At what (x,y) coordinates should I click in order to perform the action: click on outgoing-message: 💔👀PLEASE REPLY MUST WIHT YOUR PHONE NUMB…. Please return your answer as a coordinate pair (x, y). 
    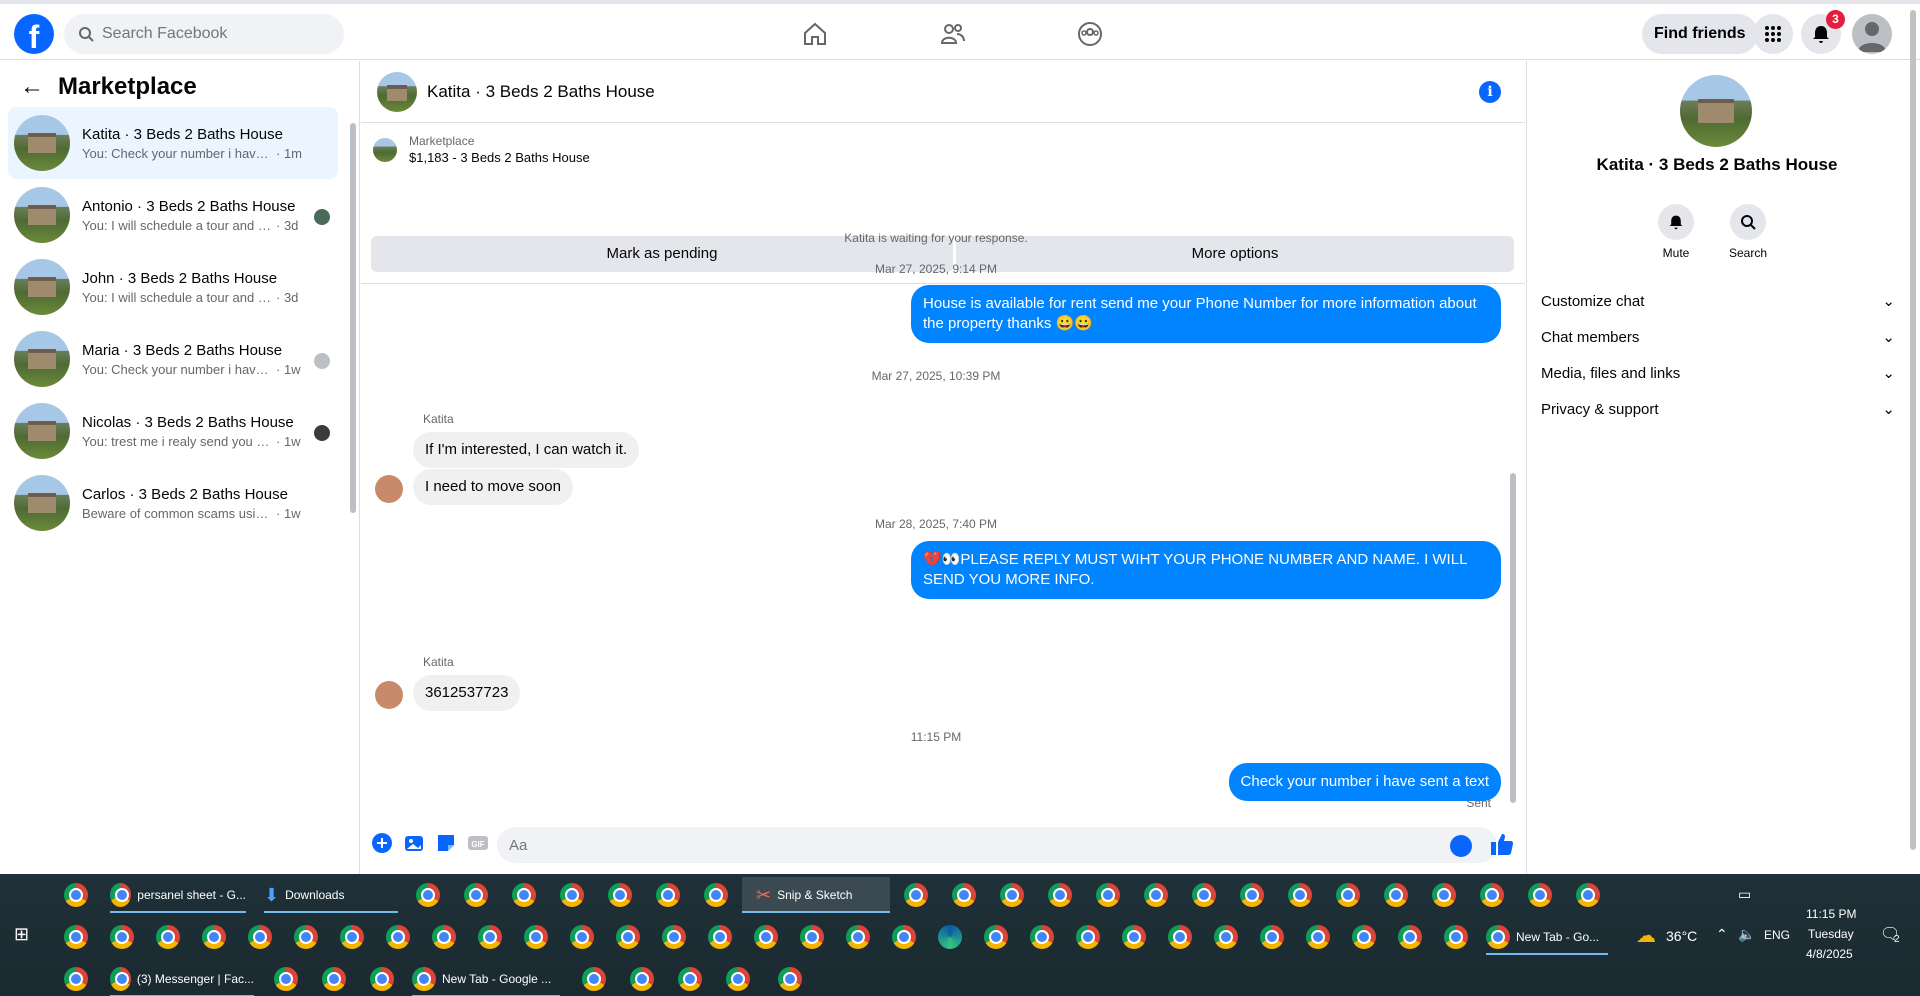
    Looking at the image, I should click on (1206, 570).